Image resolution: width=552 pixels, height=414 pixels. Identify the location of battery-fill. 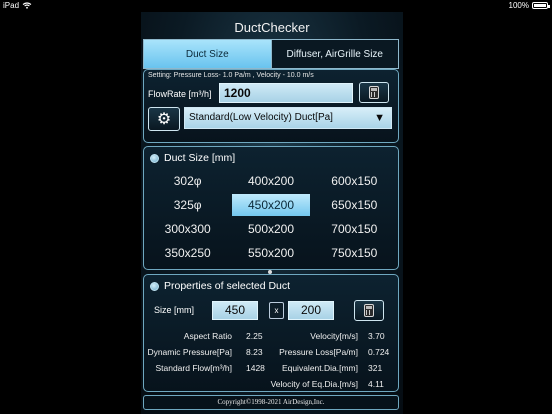
(540, 5).